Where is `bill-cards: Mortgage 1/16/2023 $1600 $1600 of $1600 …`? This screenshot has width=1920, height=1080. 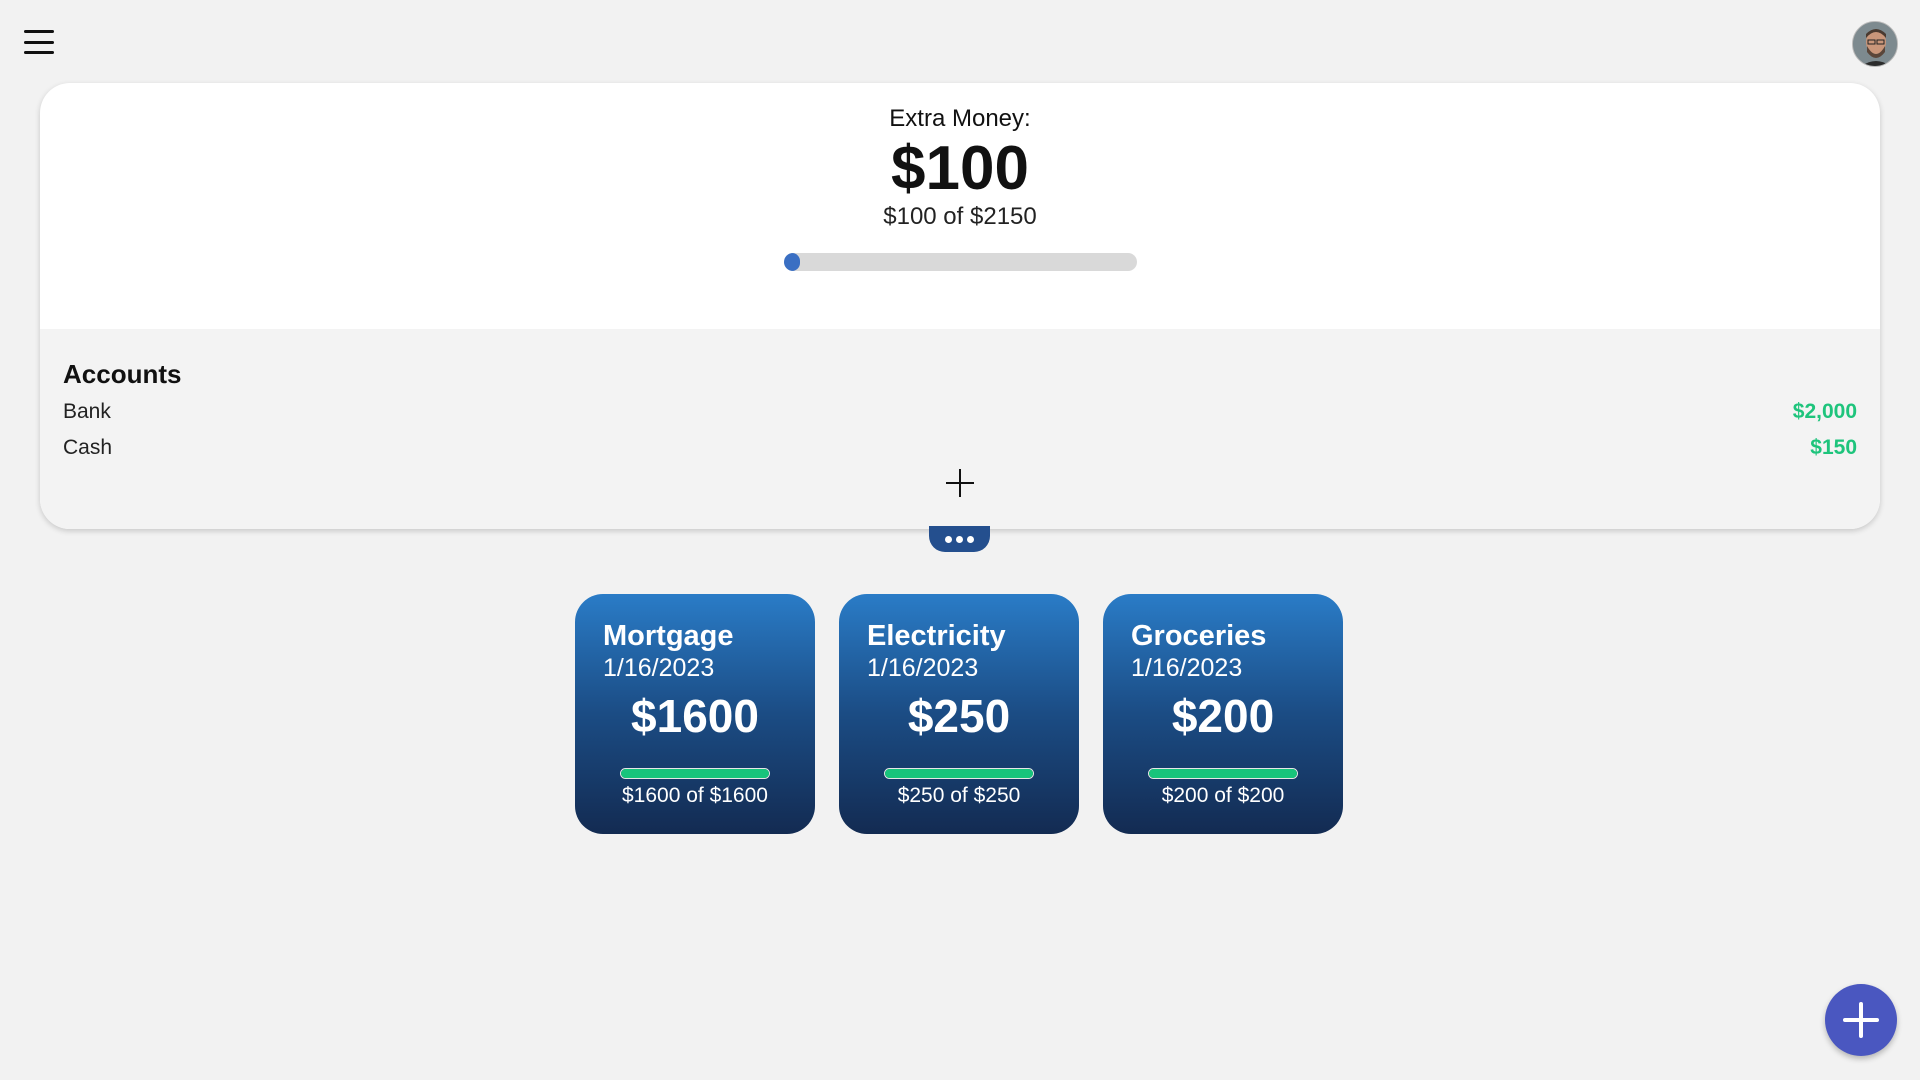 bill-cards: Mortgage 1/16/2023 $1600 $1600 of $1600 … is located at coordinates (959, 714).